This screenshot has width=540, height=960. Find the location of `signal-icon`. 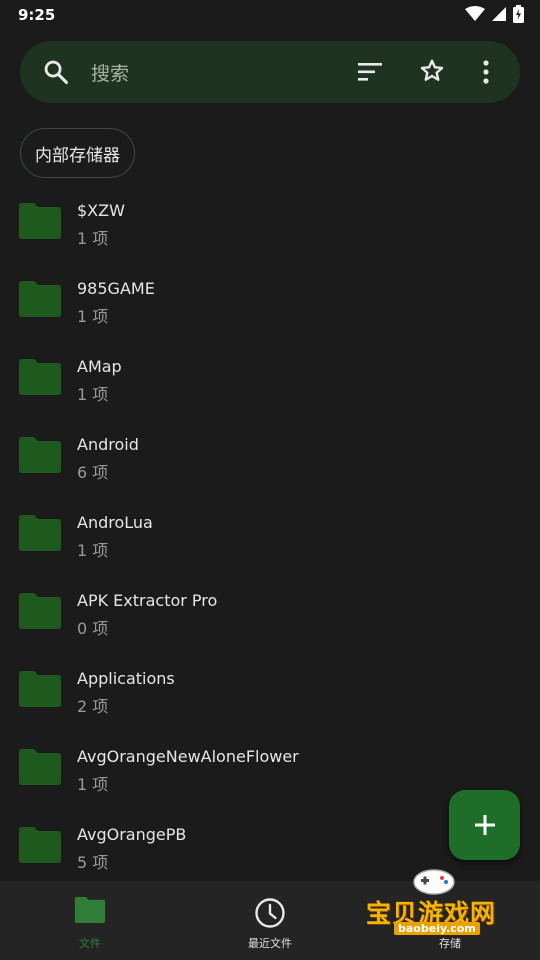

signal-icon is located at coordinates (499, 14).